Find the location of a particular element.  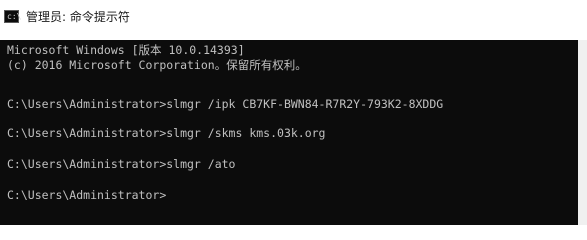

console-icon: c:\ is located at coordinates (12, 16).